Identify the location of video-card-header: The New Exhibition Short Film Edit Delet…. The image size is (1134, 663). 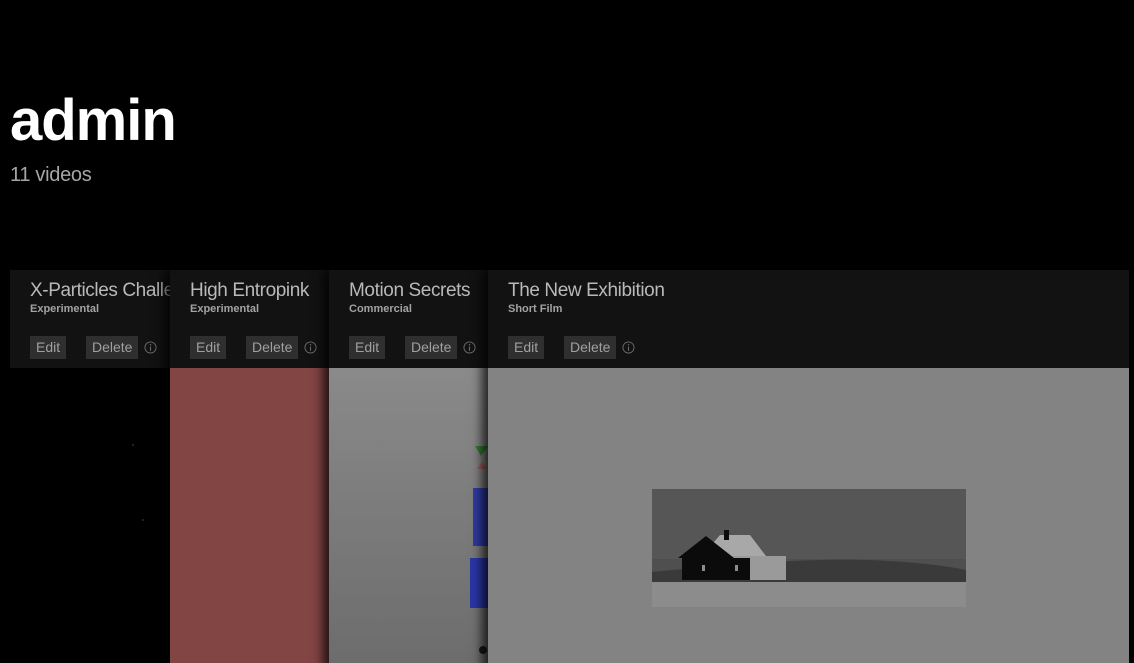
(808, 319).